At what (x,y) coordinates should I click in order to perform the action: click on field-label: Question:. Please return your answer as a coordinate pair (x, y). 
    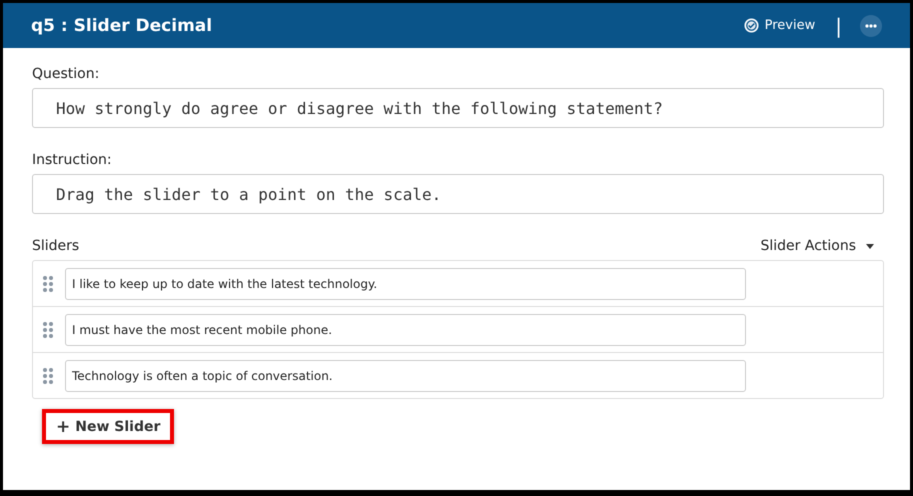
    Looking at the image, I should click on (66, 74).